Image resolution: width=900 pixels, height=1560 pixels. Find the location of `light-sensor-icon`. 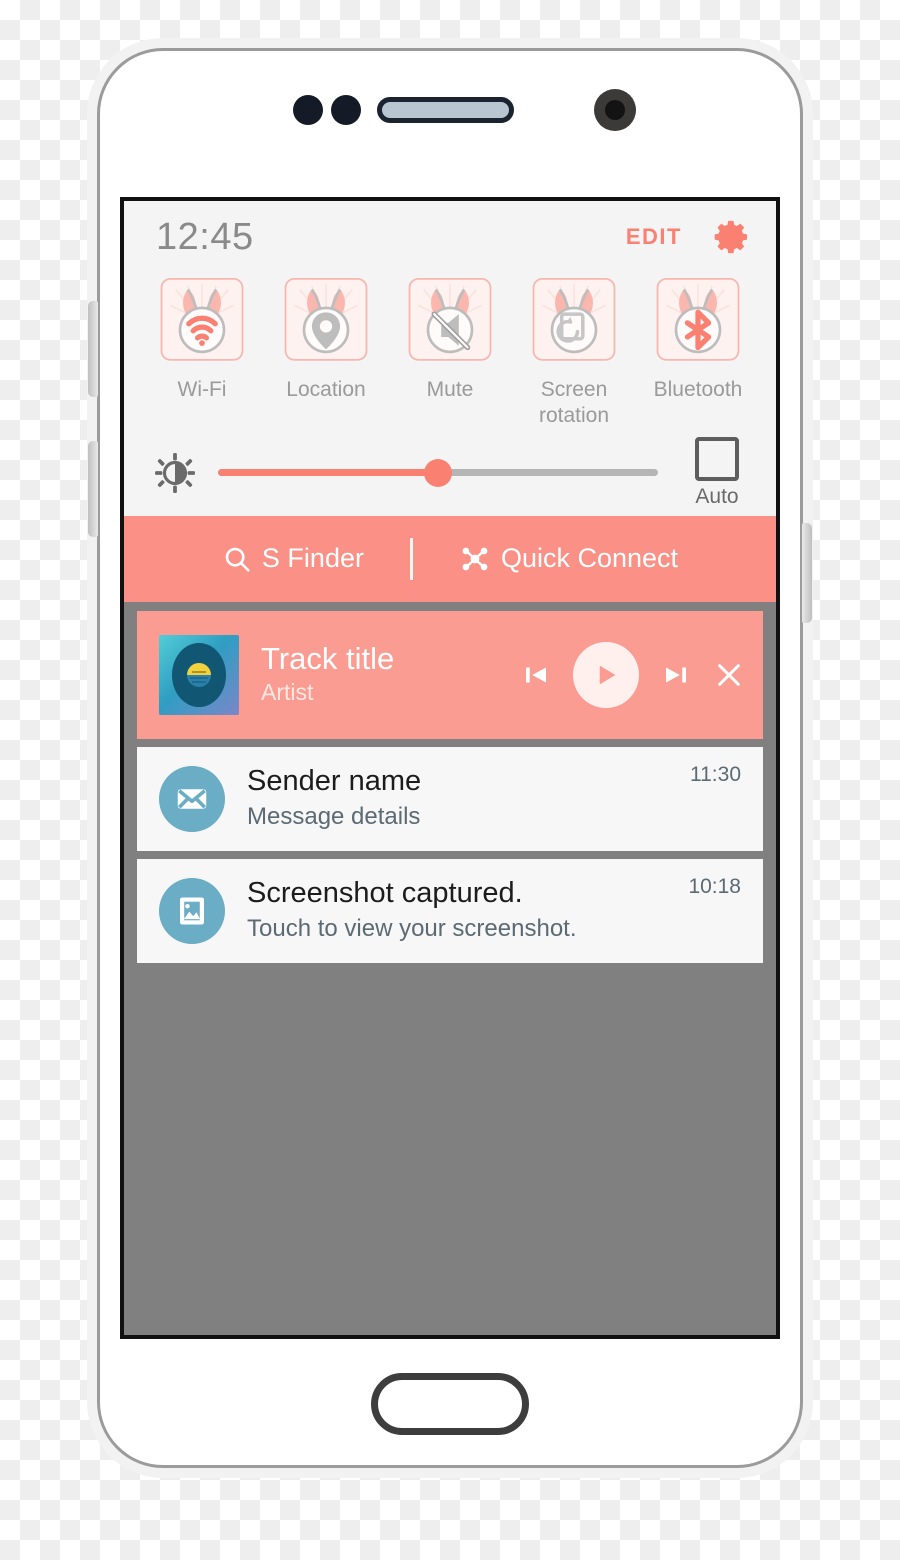

light-sensor-icon is located at coordinates (346, 110).